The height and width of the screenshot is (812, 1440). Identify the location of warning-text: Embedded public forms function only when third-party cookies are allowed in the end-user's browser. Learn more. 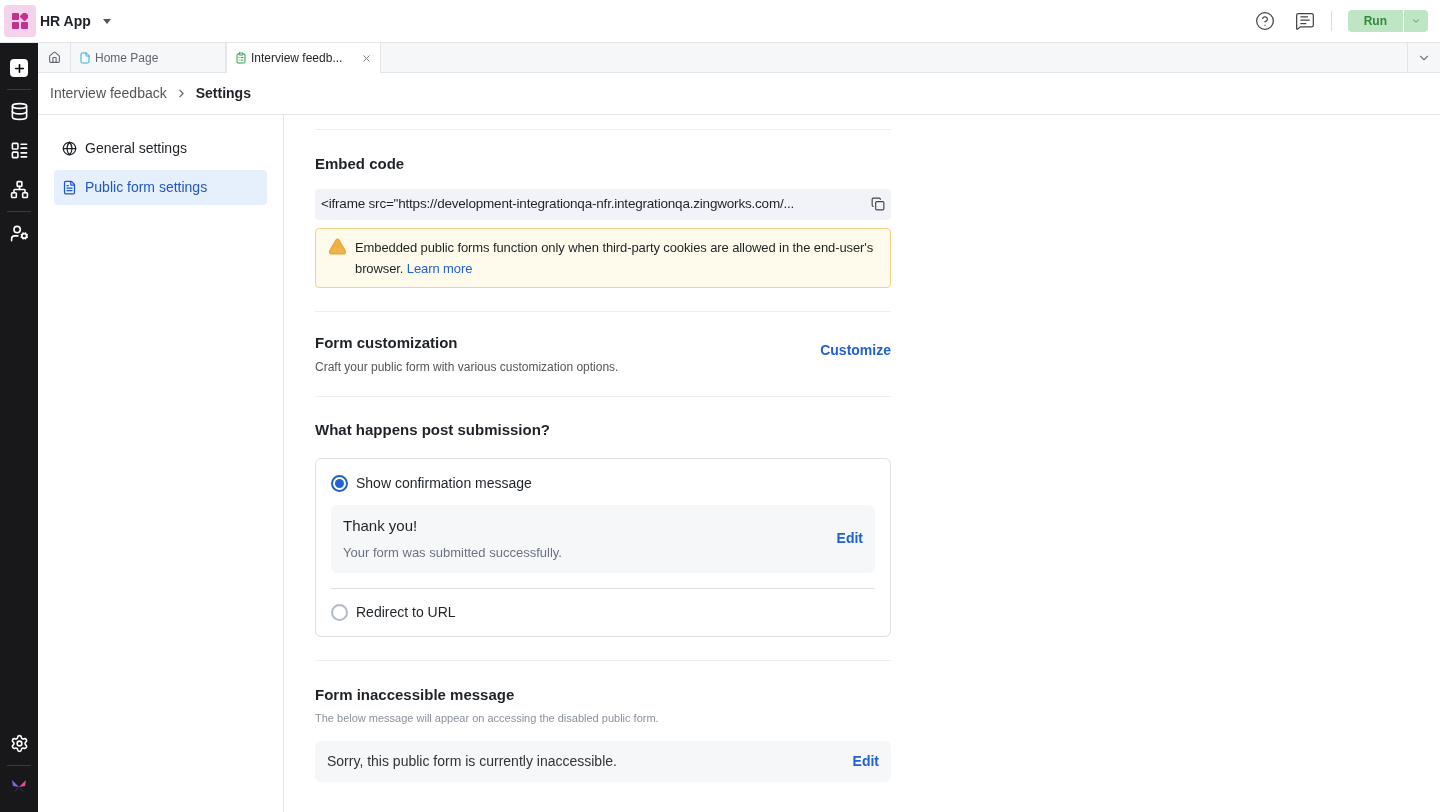
(615, 258).